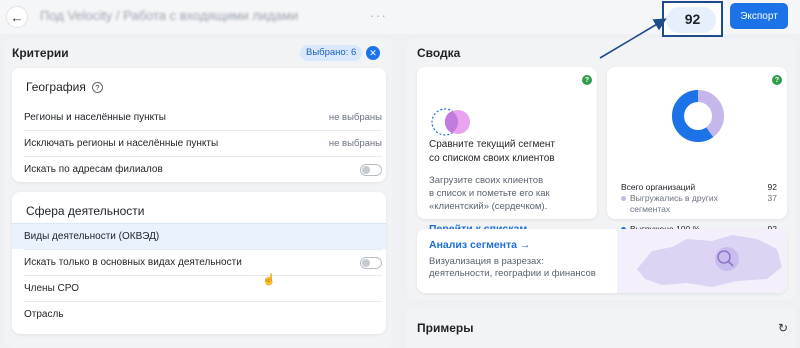 The width and height of the screenshot is (800, 348). What do you see at coordinates (702, 261) in the screenshot?
I see `russia-map-illustration` at bounding box center [702, 261].